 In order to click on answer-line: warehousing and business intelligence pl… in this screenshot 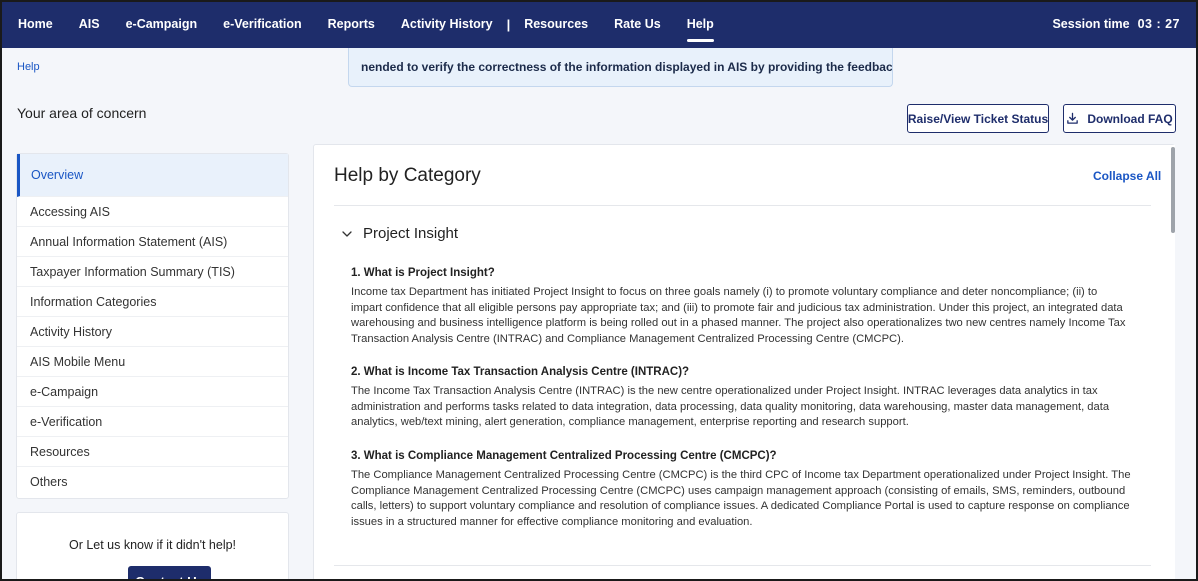, I will do `click(738, 323)`.